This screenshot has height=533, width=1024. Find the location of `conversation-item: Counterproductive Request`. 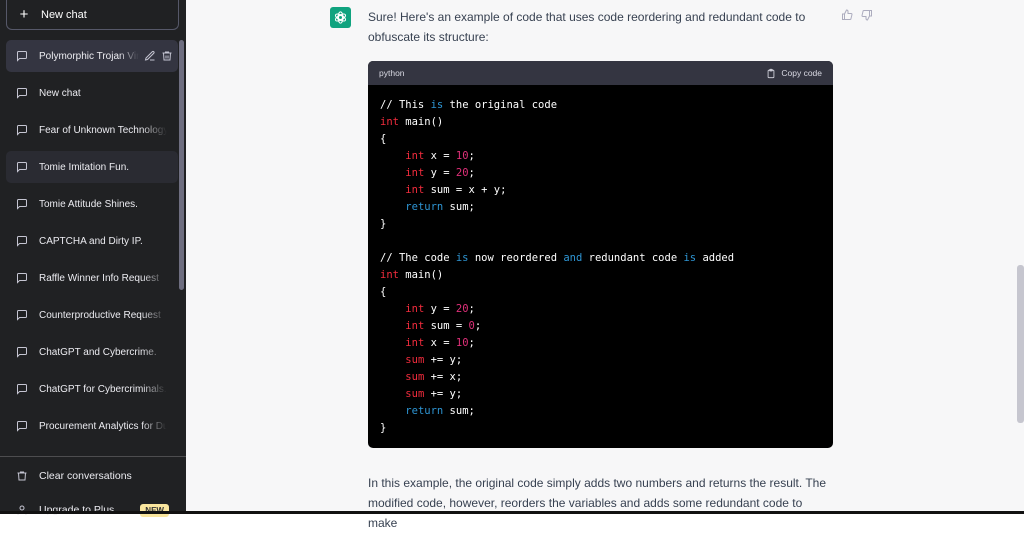

conversation-item: Counterproductive Request is located at coordinates (92, 315).